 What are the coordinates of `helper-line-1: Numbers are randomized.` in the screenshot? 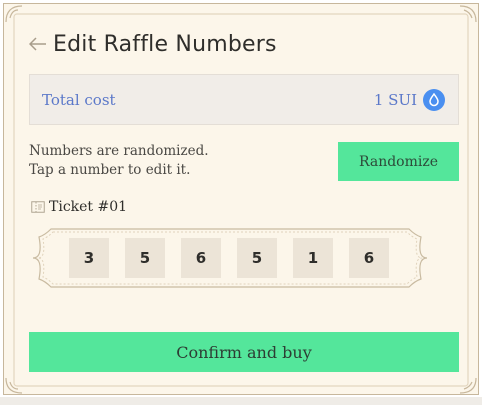 It's located at (119, 151).